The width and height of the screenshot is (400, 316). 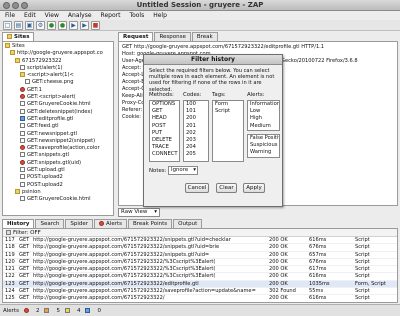 What do you see at coordinates (29, 25) in the screenshot?
I see `save-session-icon: ▣` at bounding box center [29, 25].